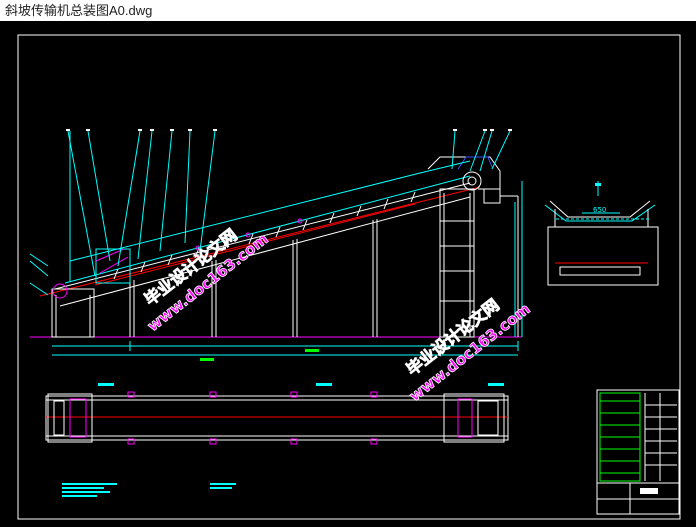 The image size is (696, 527). I want to click on tail-frame, so click(73, 313).